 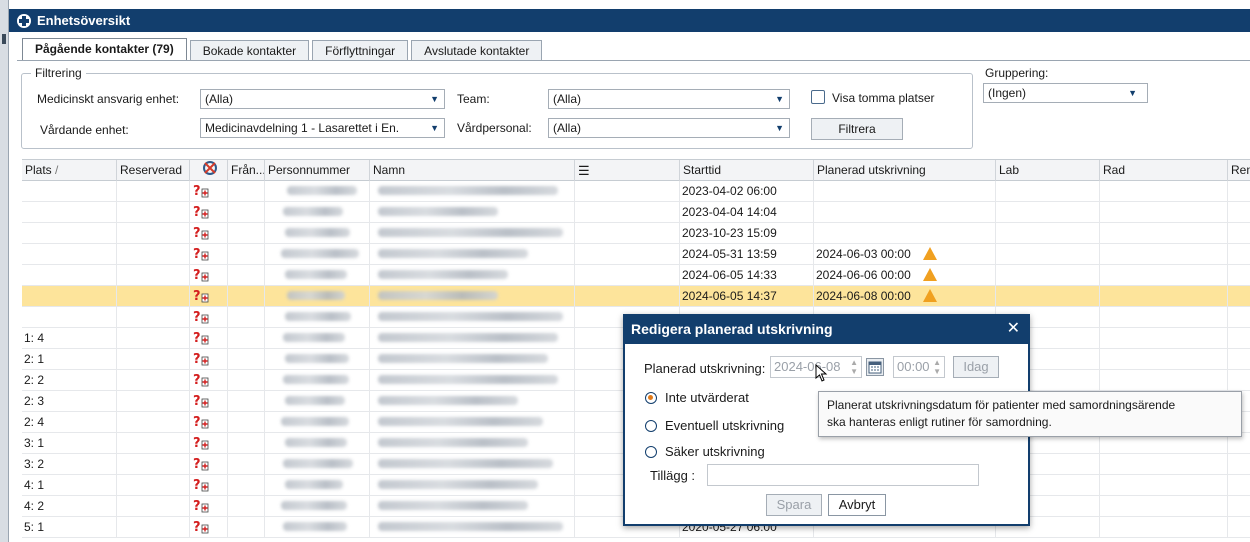 What do you see at coordinates (651, 426) in the screenshot?
I see `radio-eventuell` at bounding box center [651, 426].